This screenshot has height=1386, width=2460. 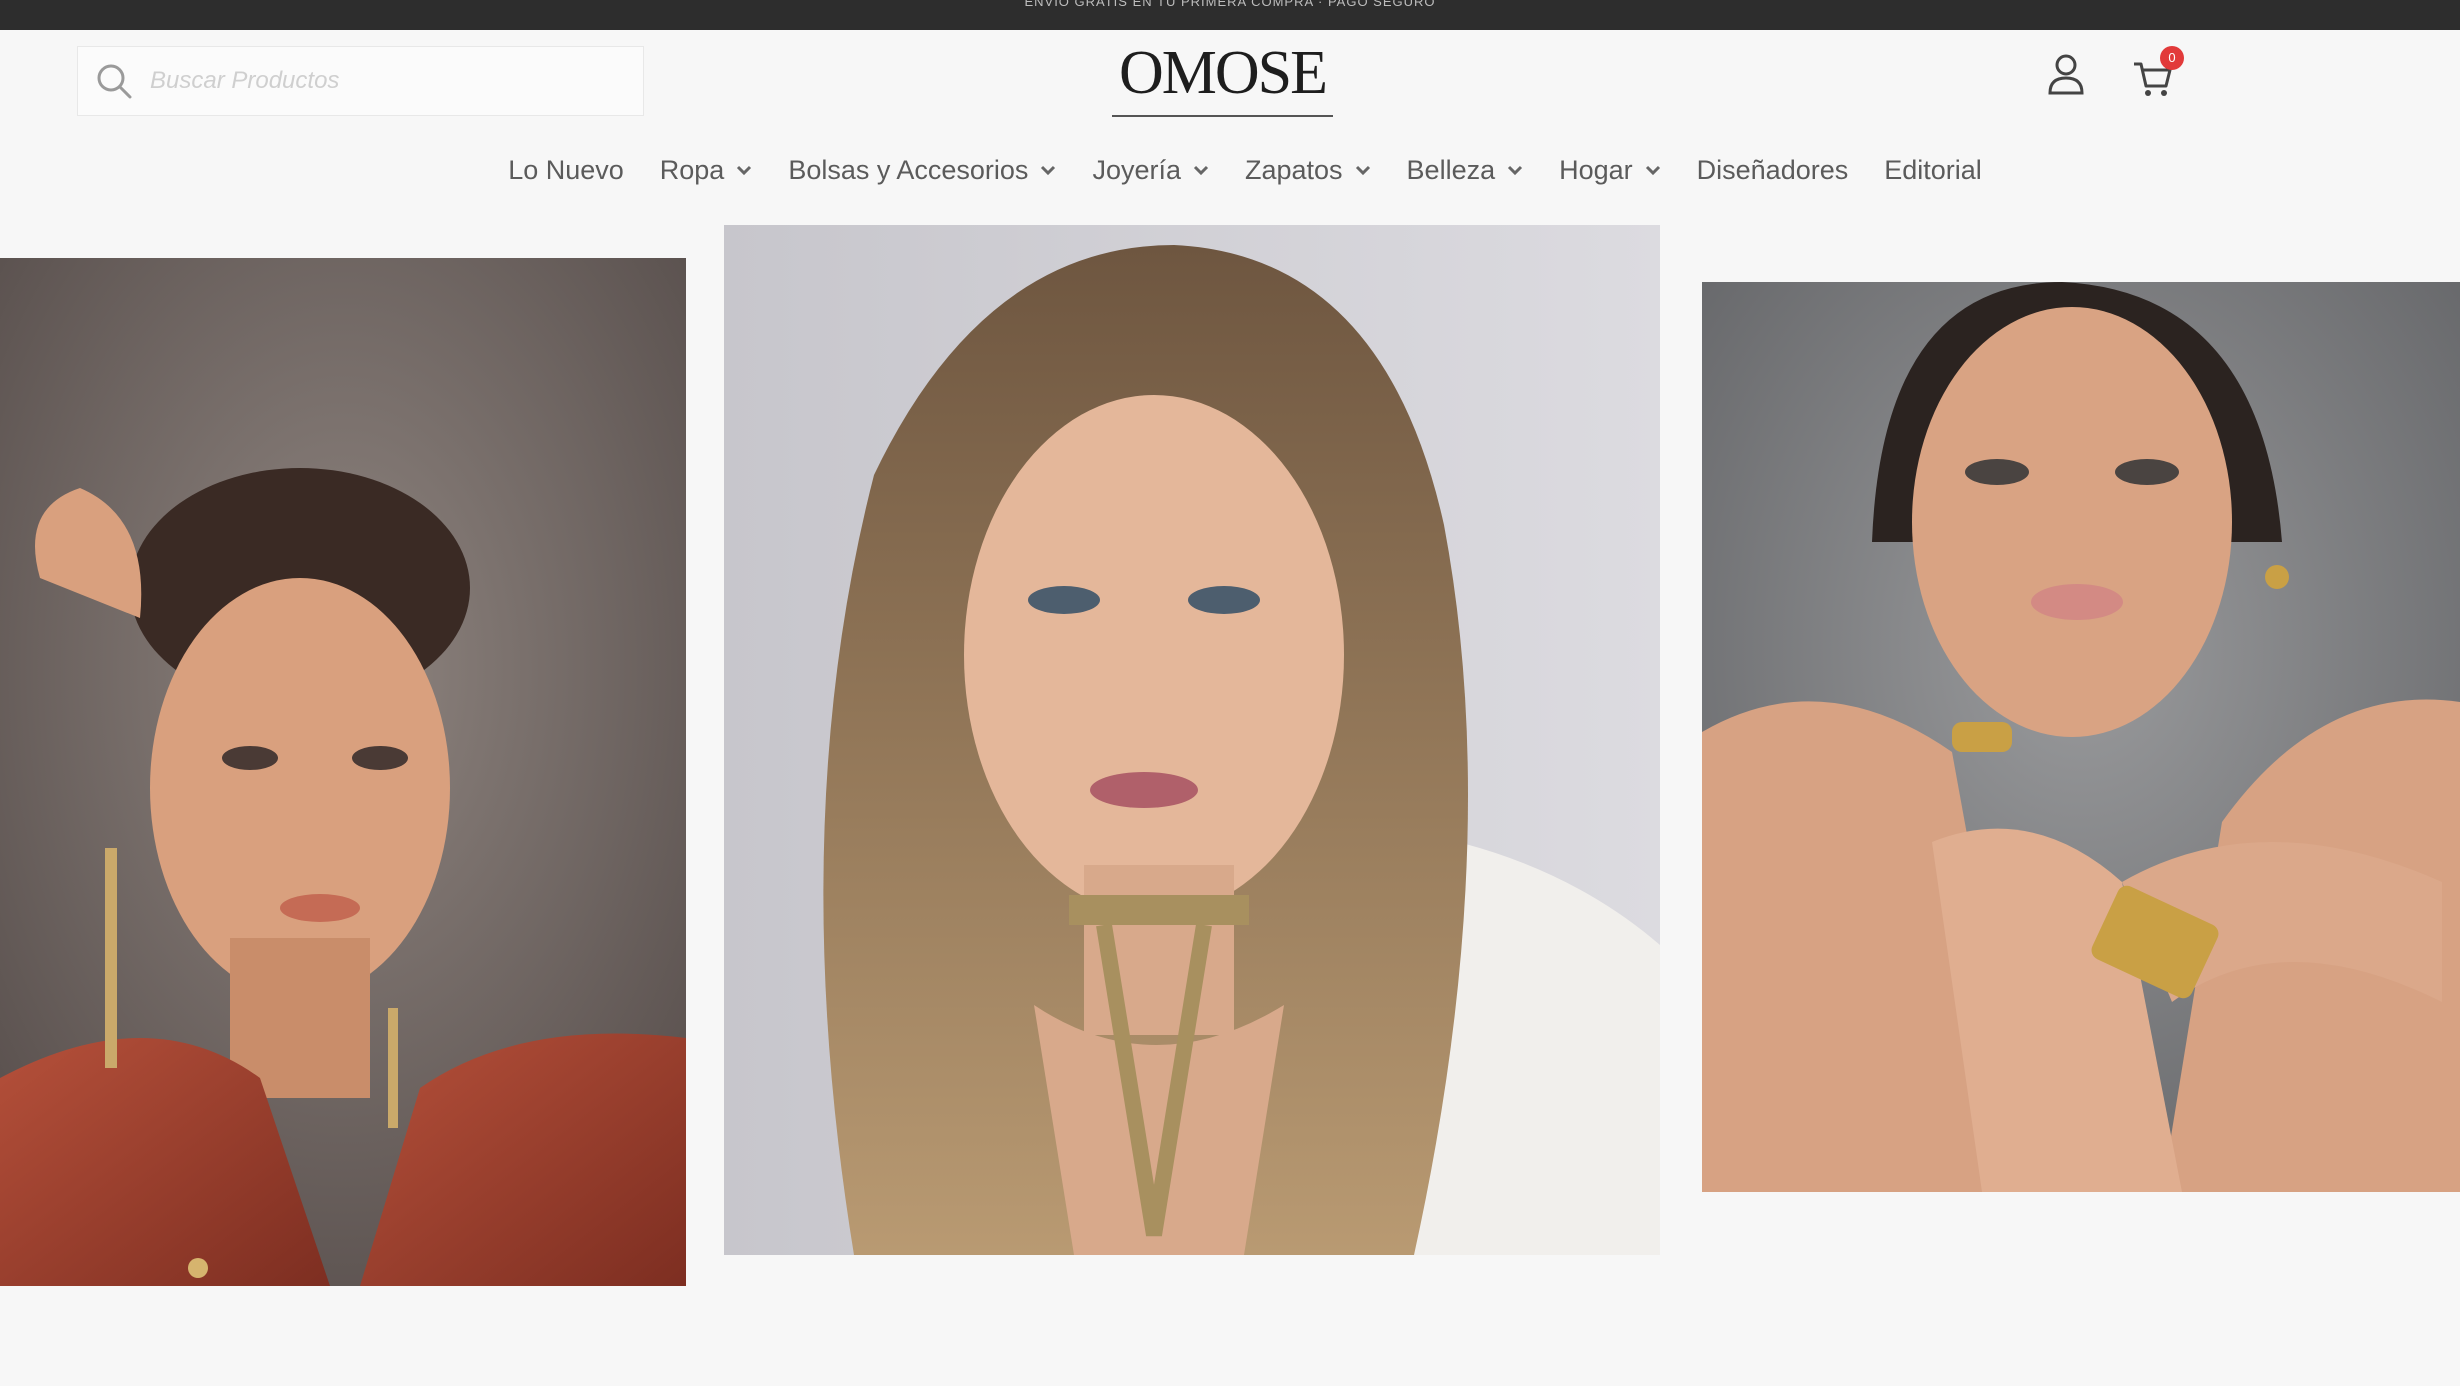 What do you see at coordinates (1451, 169) in the screenshot?
I see `nav-item-label: Belleza` at bounding box center [1451, 169].